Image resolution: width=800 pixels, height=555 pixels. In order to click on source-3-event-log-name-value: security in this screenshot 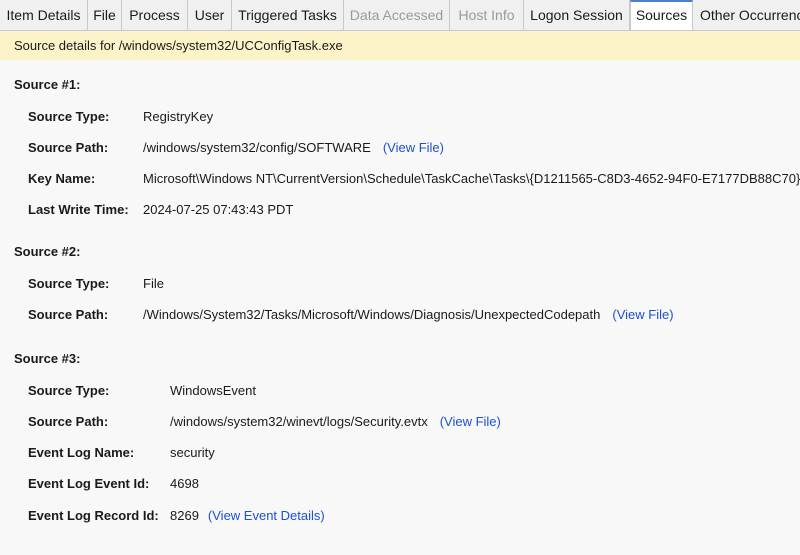, I will do `click(192, 452)`.